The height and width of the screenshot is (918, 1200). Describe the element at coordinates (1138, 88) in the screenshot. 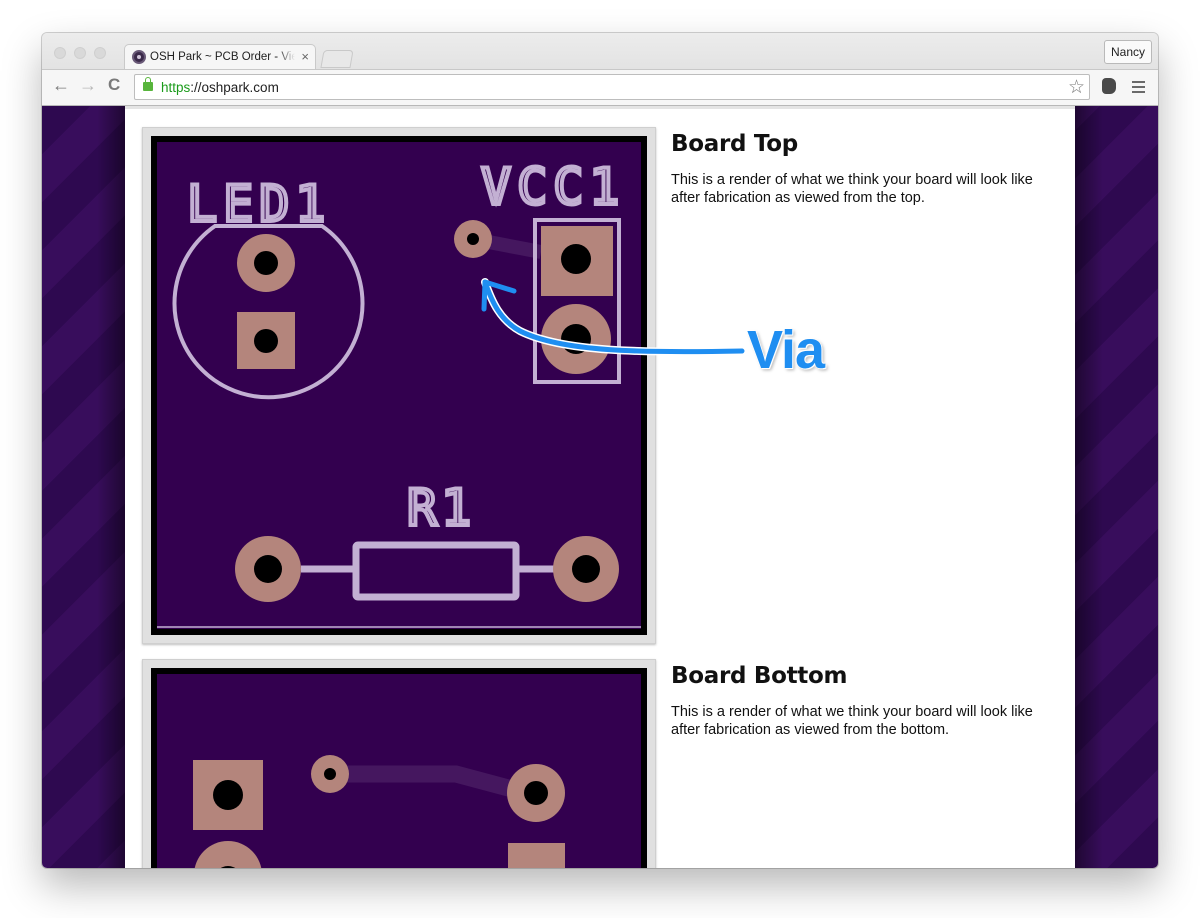

I see `hamburger-menu-icon` at that location.